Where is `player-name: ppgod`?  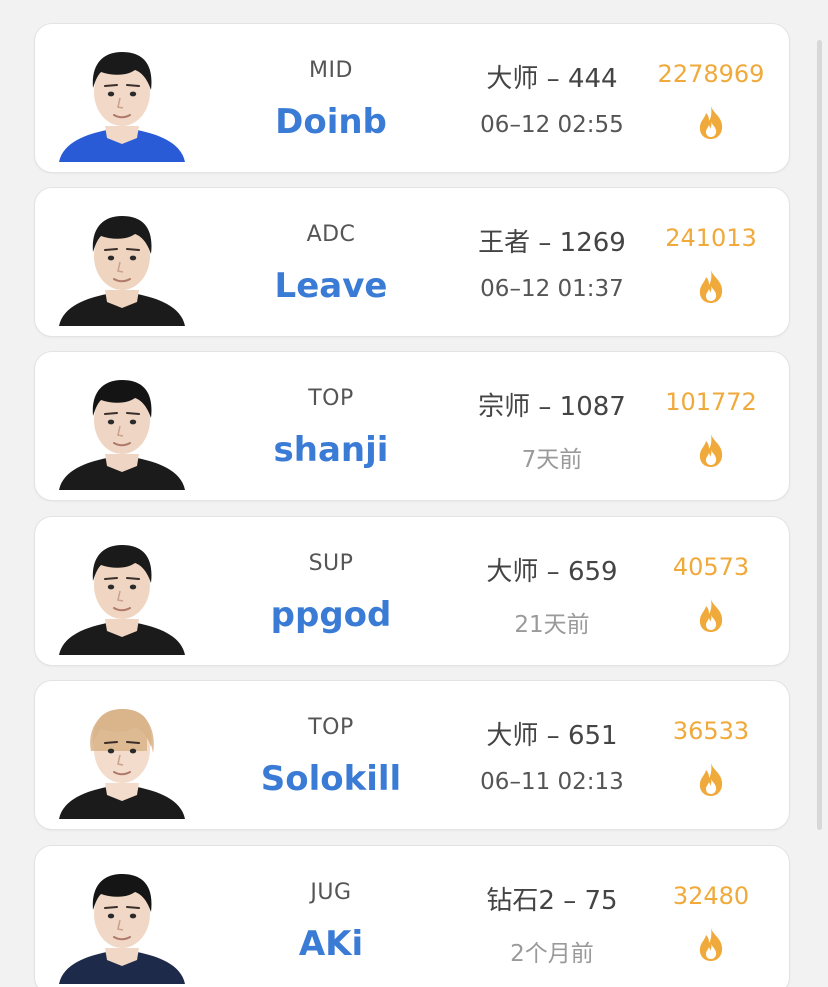
player-name: ppgod is located at coordinates (331, 615).